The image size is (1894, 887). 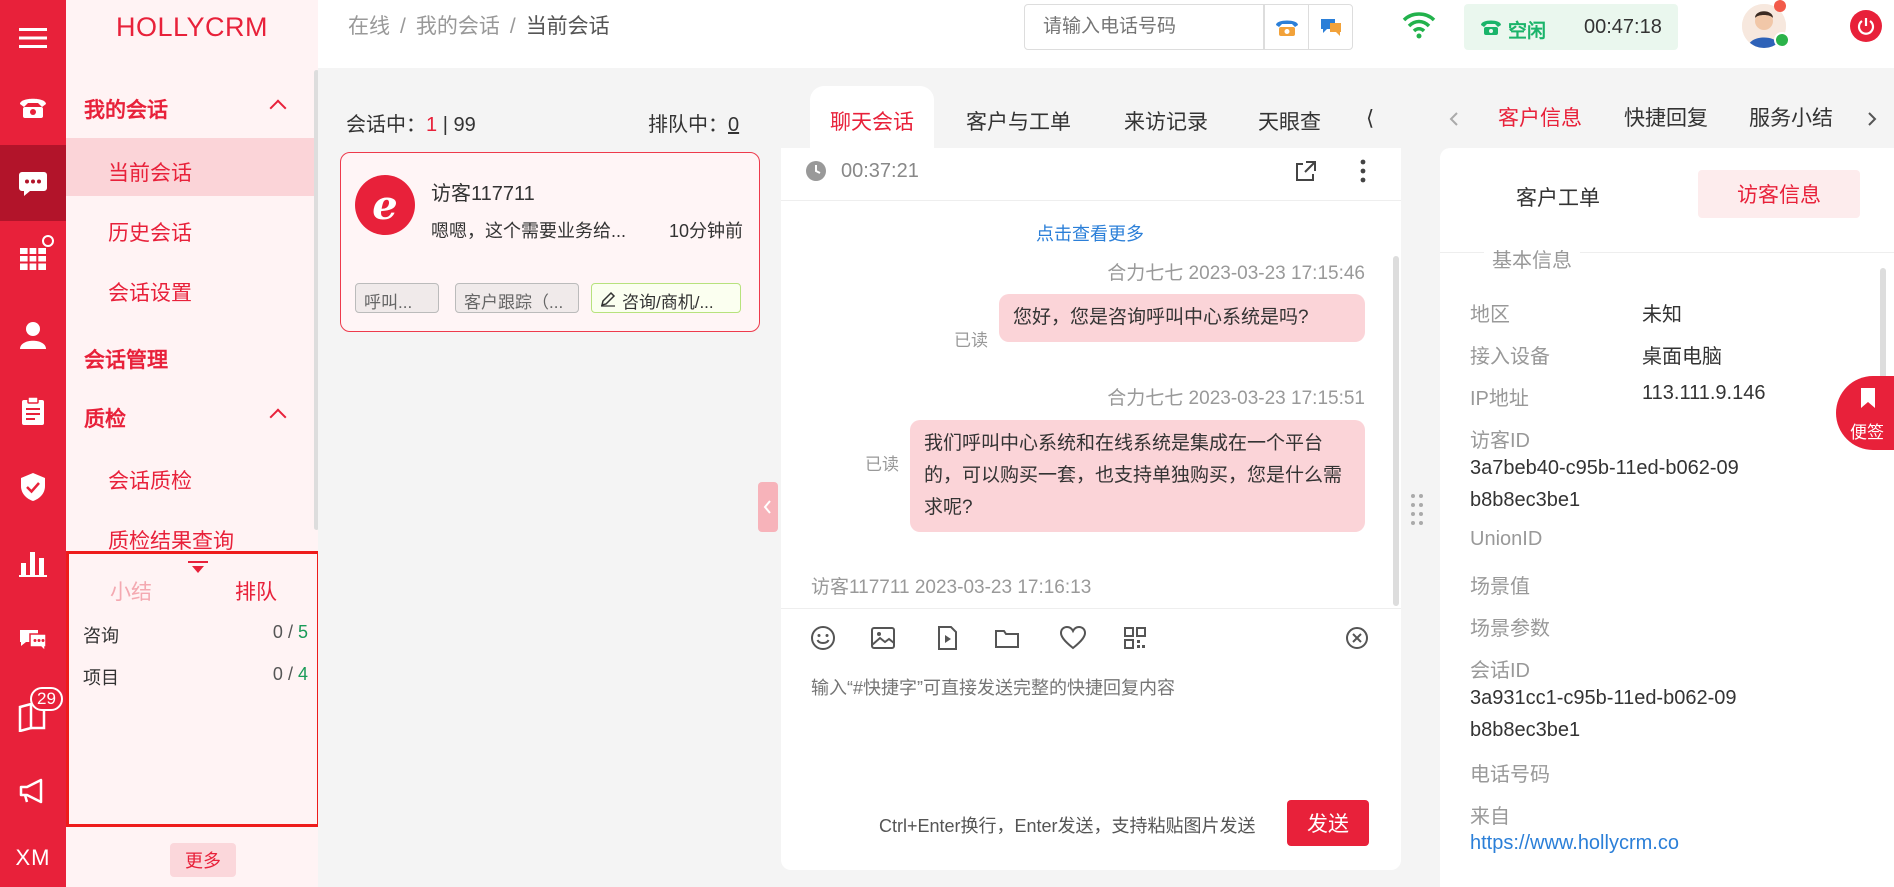 What do you see at coordinates (1306, 171) in the screenshot?
I see `share-icon` at bounding box center [1306, 171].